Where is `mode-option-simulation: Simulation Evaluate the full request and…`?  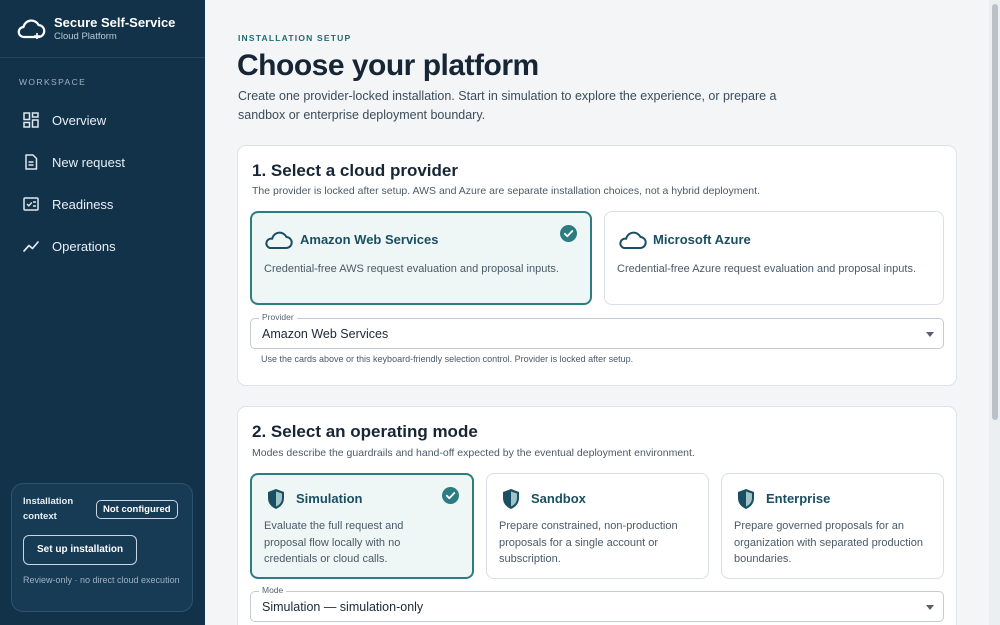
mode-option-simulation: Simulation Evaluate the full request and… is located at coordinates (362, 526).